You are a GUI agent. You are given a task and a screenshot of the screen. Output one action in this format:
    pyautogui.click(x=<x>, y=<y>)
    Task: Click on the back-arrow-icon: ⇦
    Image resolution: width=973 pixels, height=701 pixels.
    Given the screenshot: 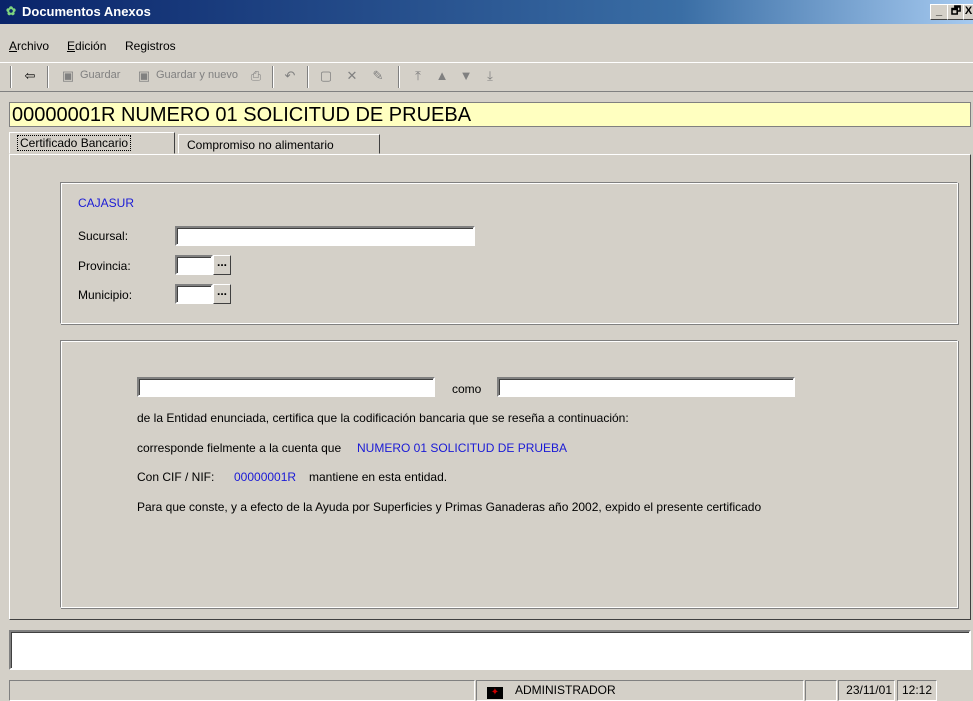 What is the action you would take?
    pyautogui.click(x=30, y=76)
    